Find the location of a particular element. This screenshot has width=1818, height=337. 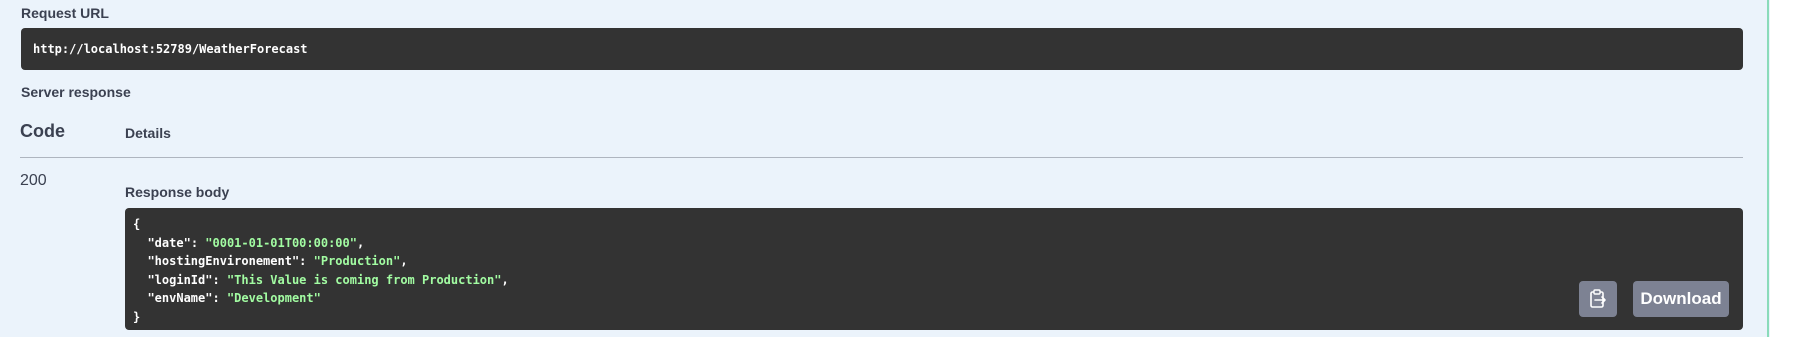

request-url-value: http://localhost:52789/WeatherForecast is located at coordinates (170, 49).